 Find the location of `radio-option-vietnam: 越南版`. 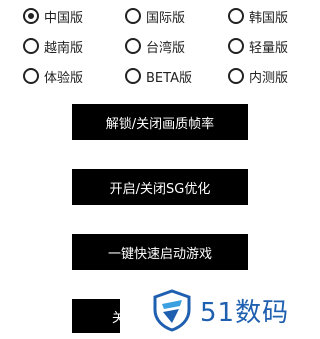

radio-option-vietnam: 越南版 is located at coordinates (53, 46).